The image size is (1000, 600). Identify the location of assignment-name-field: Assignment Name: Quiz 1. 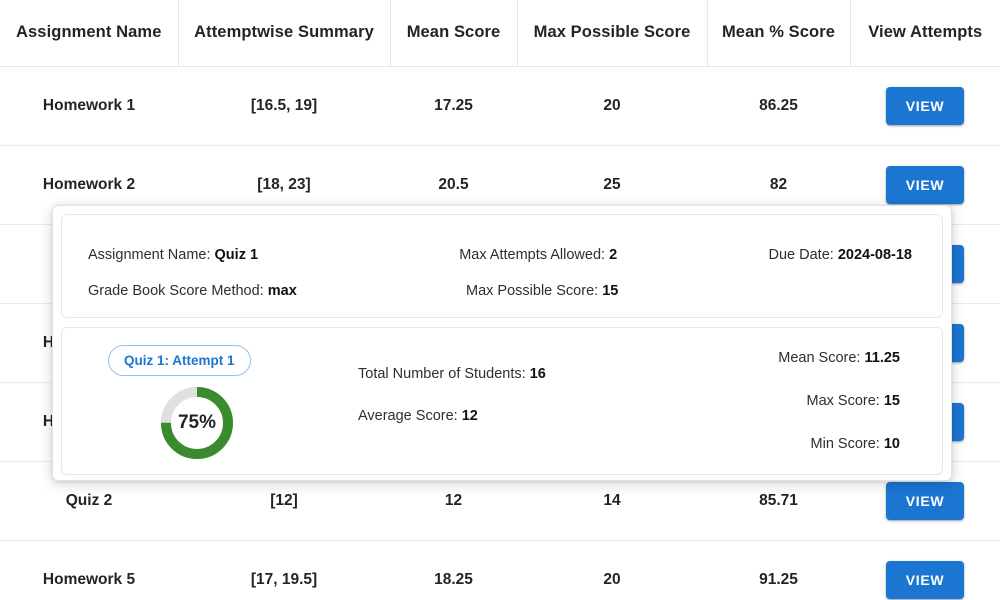
(273, 255).